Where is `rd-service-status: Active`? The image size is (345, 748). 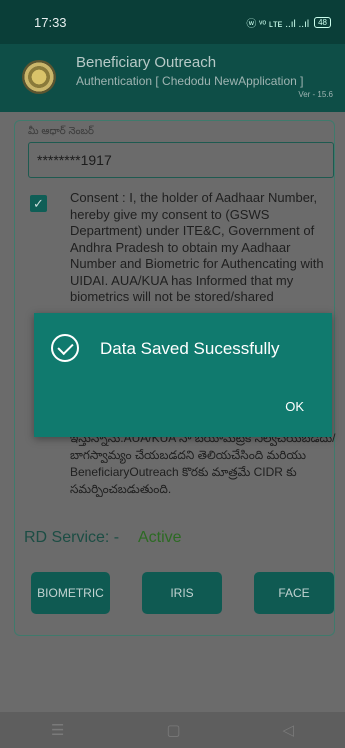
rd-service-status: Active is located at coordinates (160, 537).